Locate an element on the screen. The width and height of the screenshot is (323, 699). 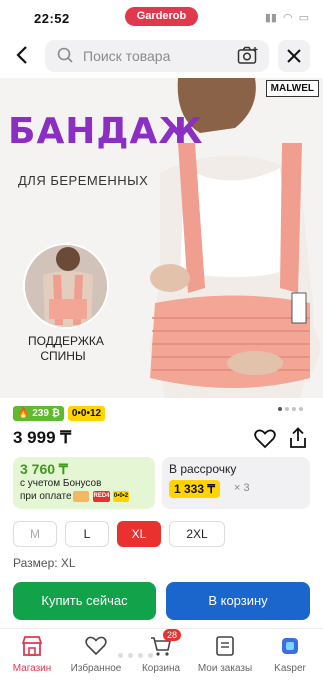
size-option-xl: XL is located at coordinates (139, 534).